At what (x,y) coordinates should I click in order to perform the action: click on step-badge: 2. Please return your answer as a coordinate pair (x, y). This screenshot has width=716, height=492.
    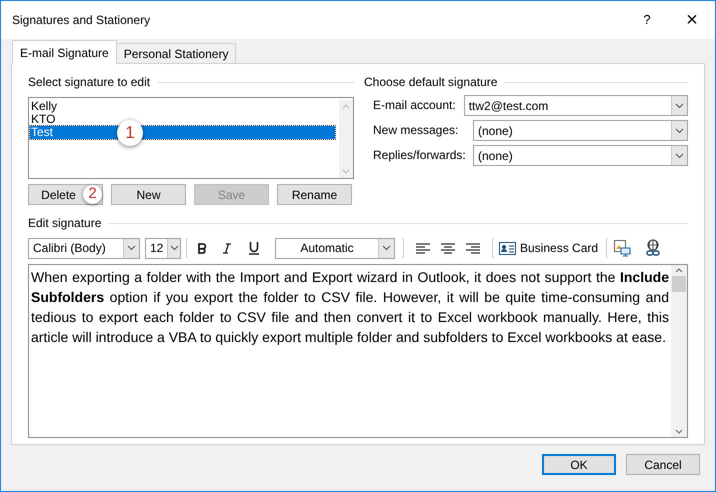
    Looking at the image, I should click on (92, 194).